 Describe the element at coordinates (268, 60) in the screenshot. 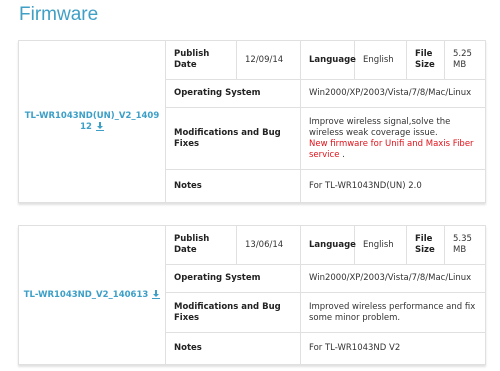

I see `publish-date-value: 12/09/14` at that location.